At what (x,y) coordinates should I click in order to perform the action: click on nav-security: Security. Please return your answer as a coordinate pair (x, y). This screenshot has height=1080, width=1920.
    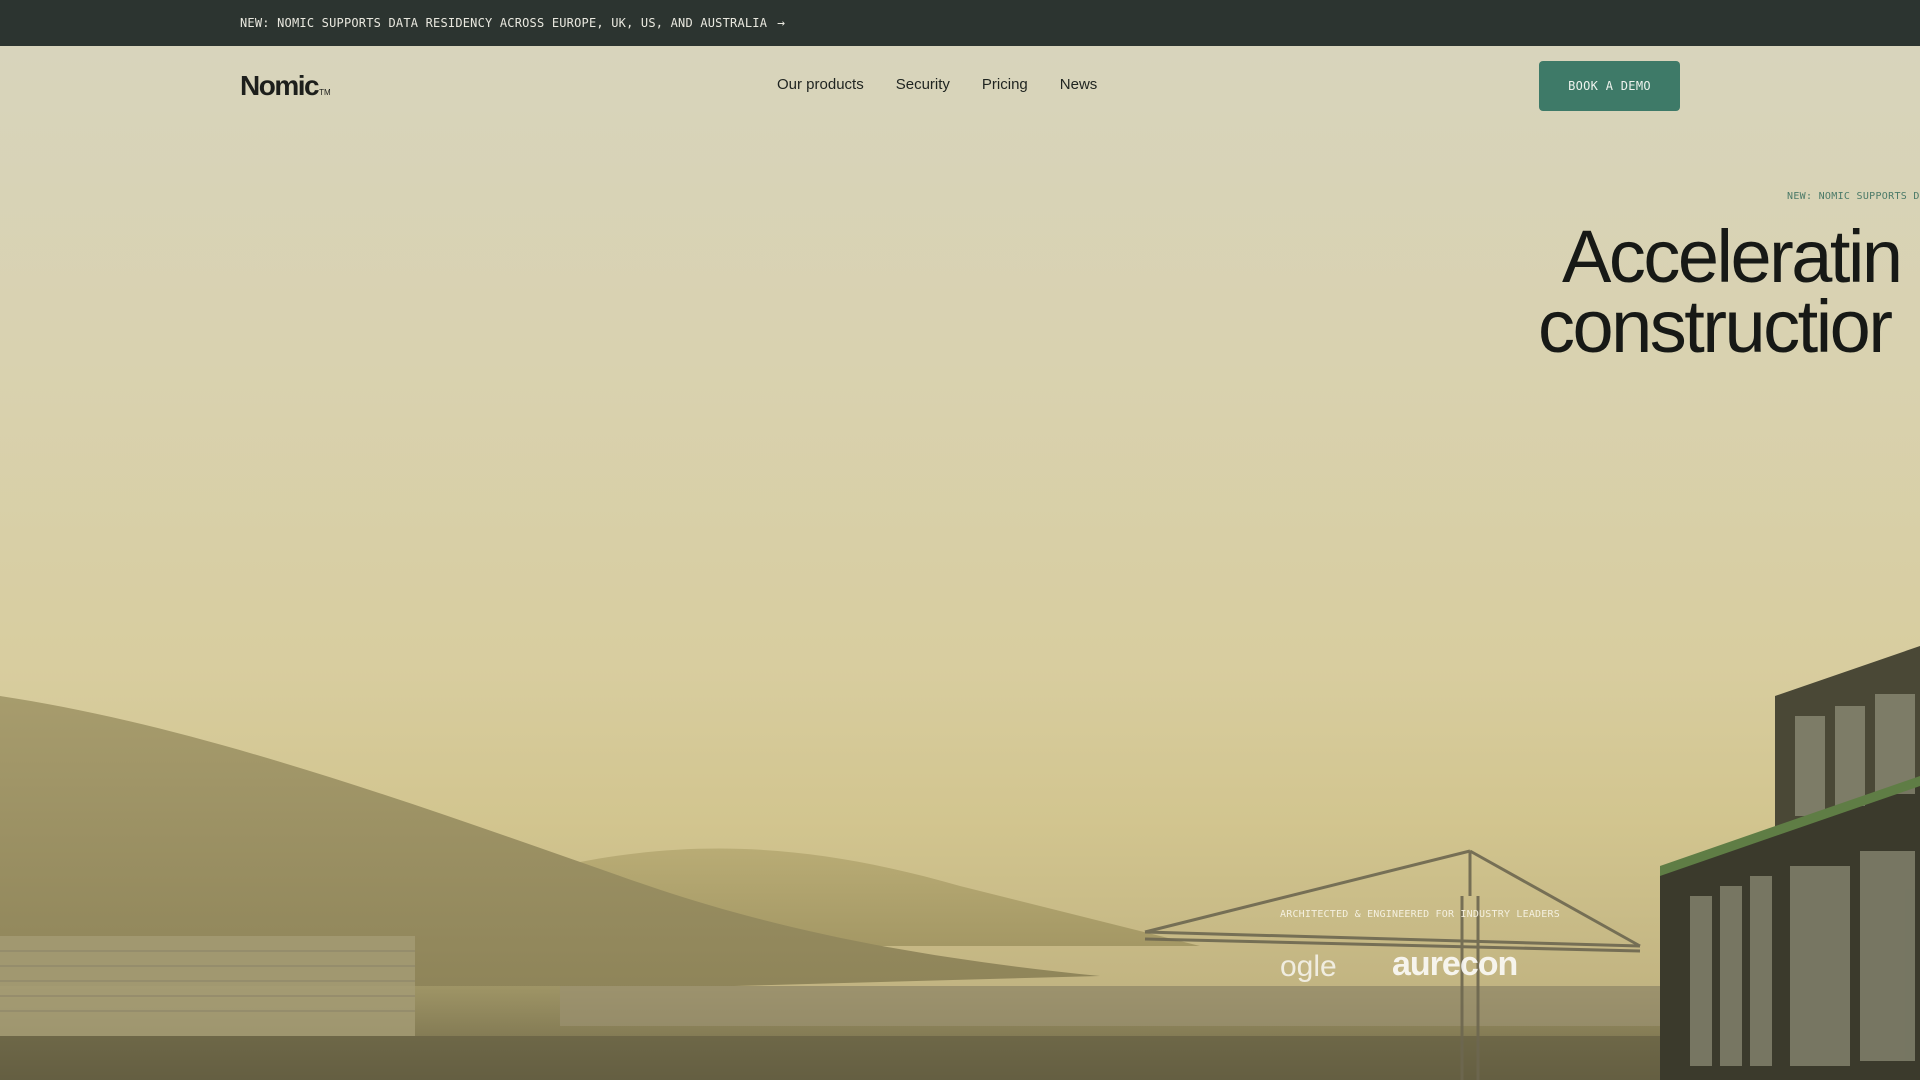
    Looking at the image, I should click on (923, 84).